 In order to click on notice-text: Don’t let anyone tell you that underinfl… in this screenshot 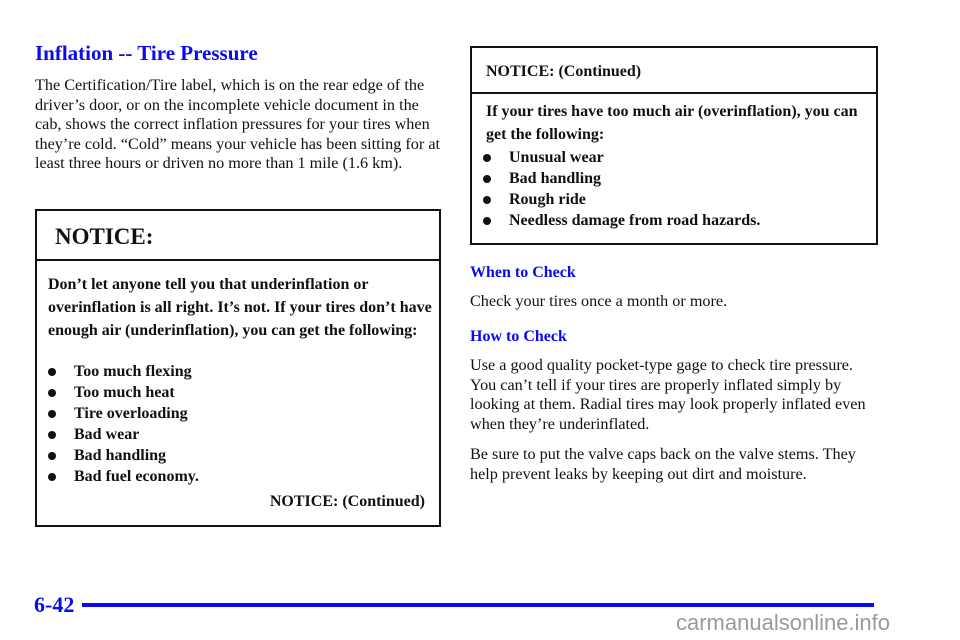, I will do `click(240, 307)`.